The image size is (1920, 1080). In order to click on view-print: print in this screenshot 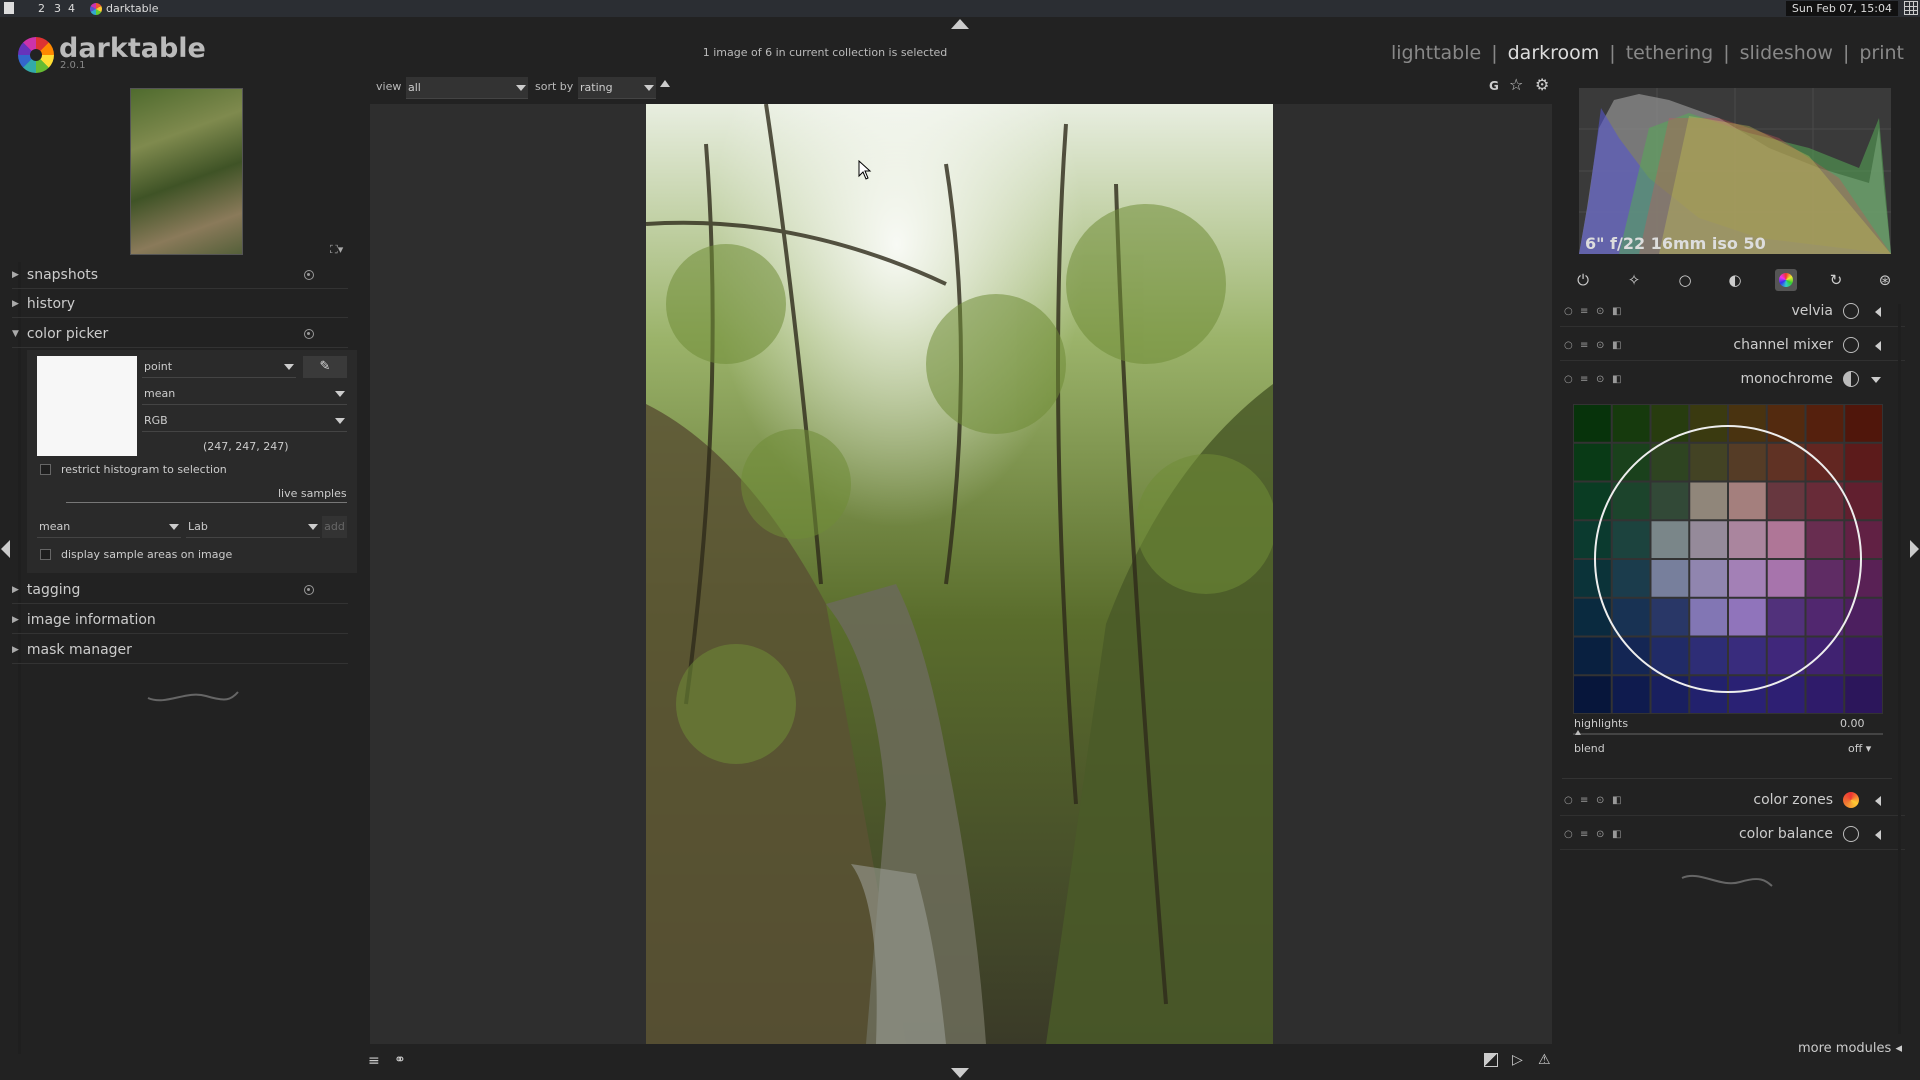, I will do `click(1881, 53)`.